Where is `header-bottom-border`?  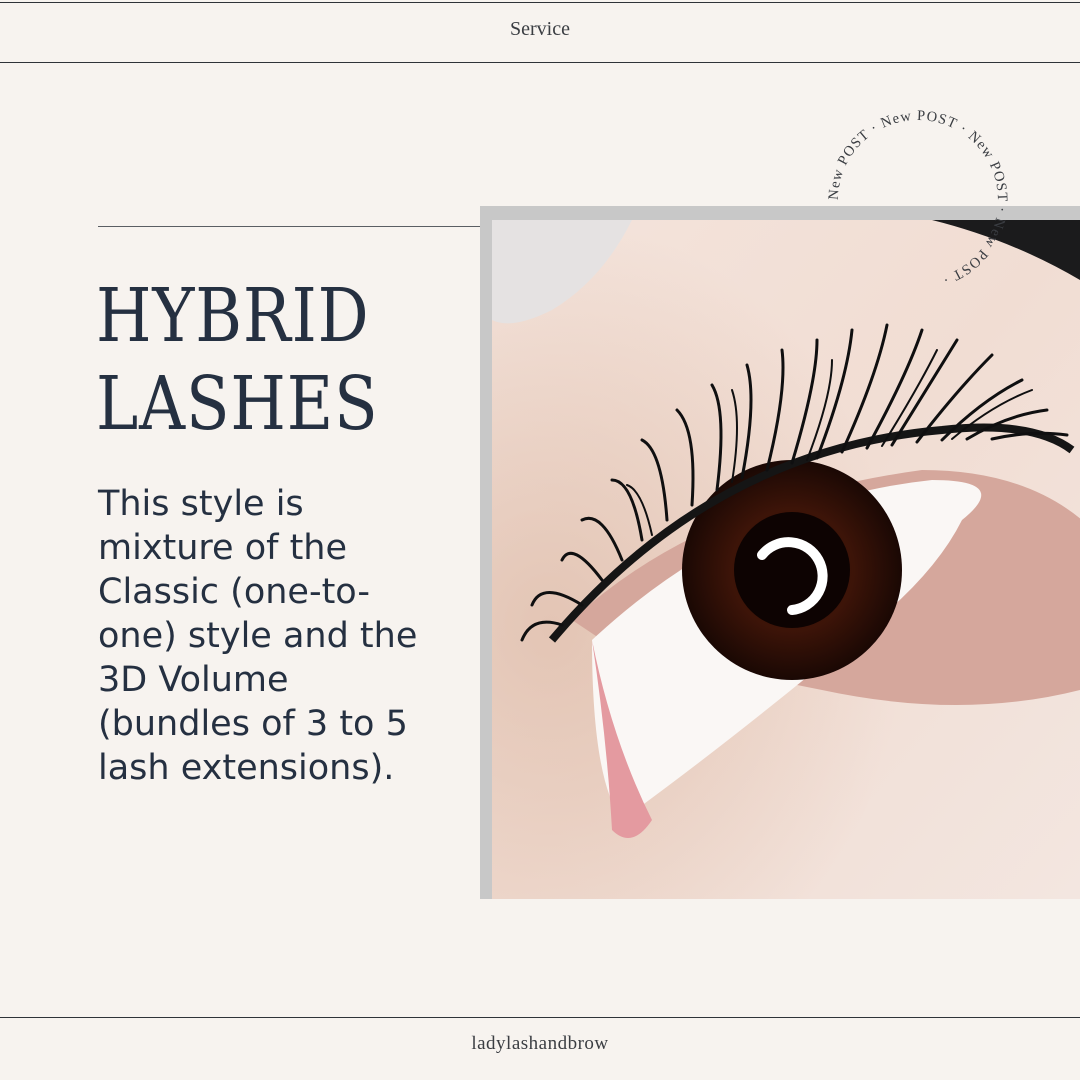 header-bottom-border is located at coordinates (540, 62).